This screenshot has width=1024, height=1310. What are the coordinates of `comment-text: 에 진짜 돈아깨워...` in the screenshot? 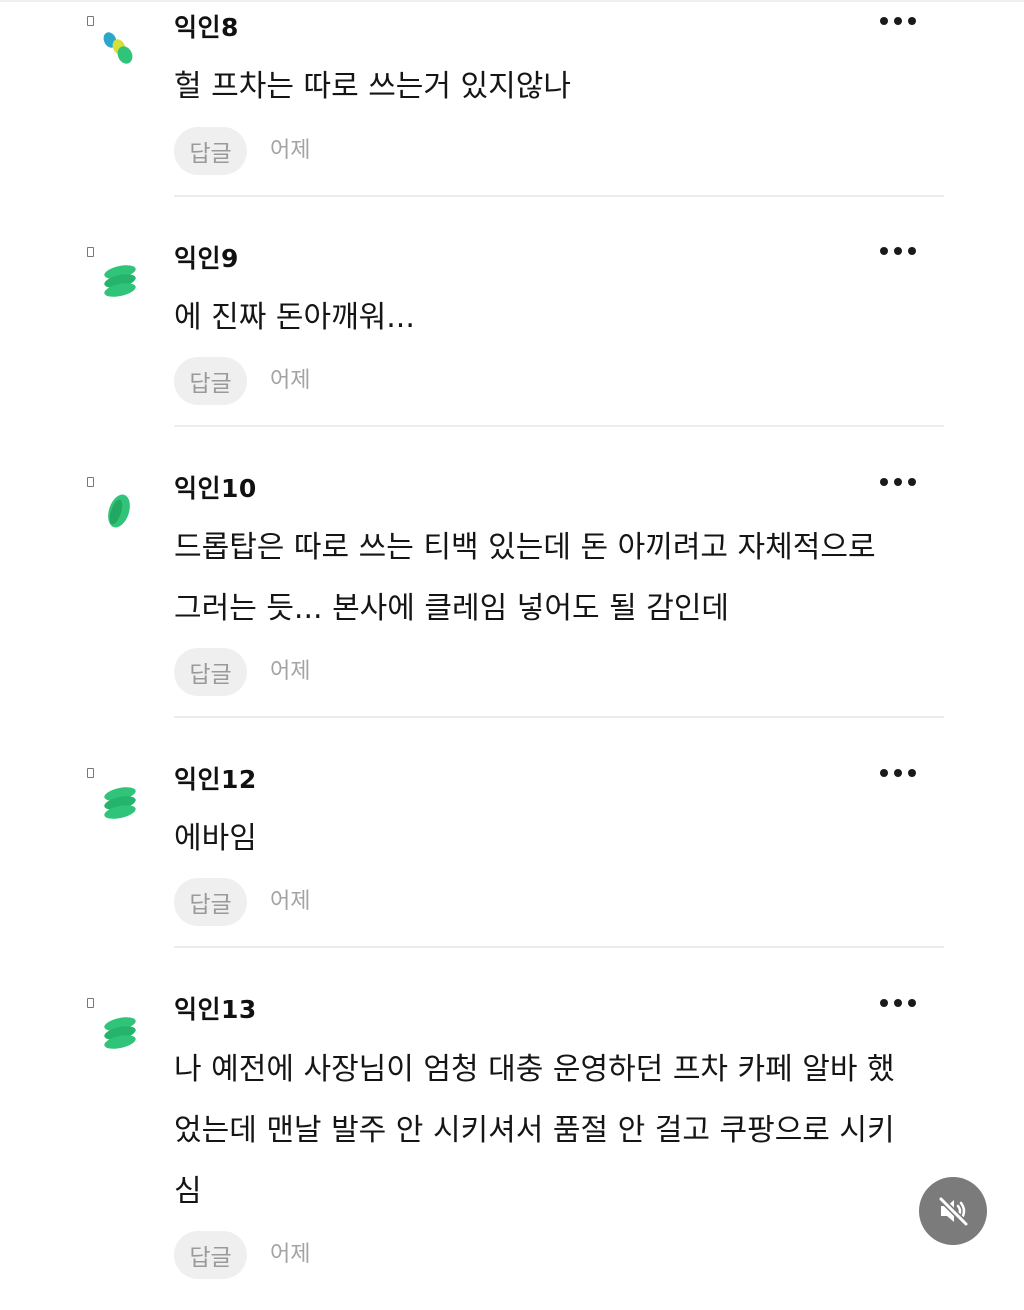 It's located at (294, 317).